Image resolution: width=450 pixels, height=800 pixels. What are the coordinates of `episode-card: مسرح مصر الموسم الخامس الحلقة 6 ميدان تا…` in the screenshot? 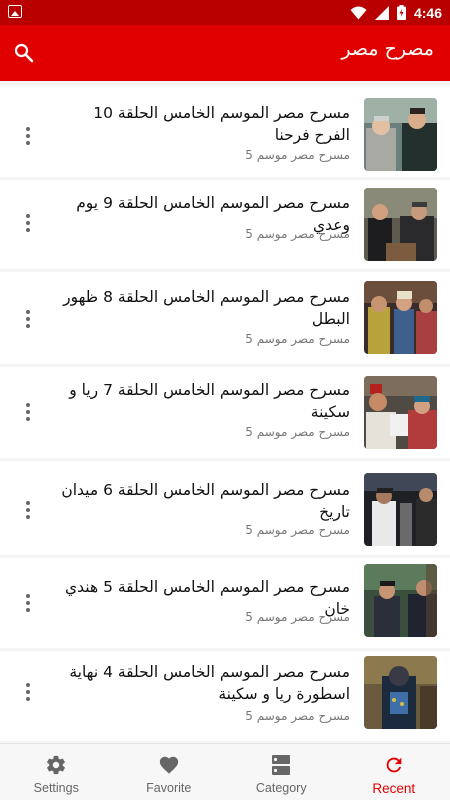 It's located at (225, 508).